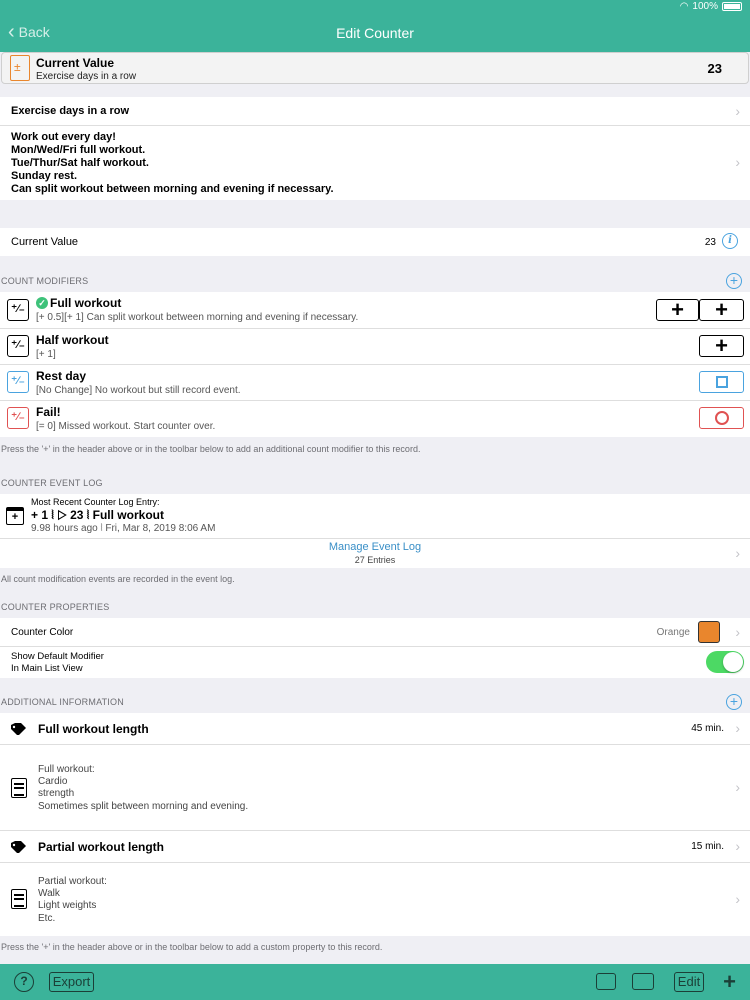  I want to click on current-value-label: Current Value, so click(45, 242).